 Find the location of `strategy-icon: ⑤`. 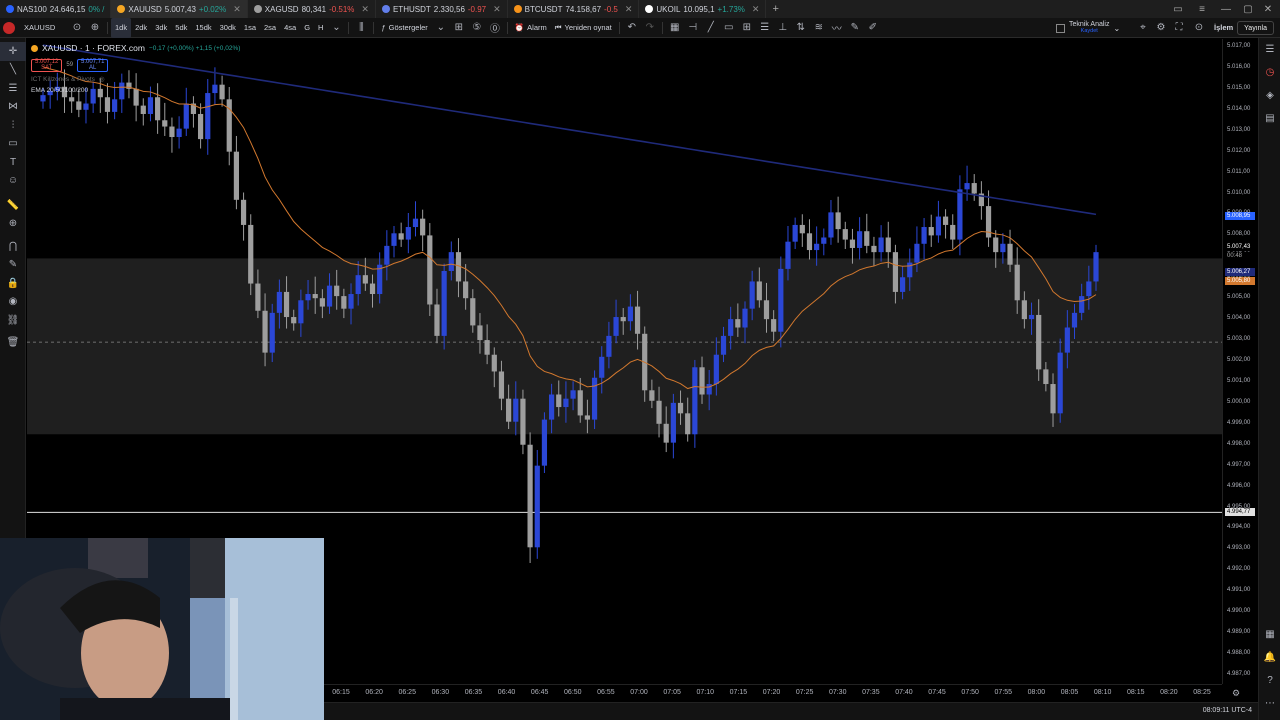

strategy-icon: ⑤ is located at coordinates (477, 28).